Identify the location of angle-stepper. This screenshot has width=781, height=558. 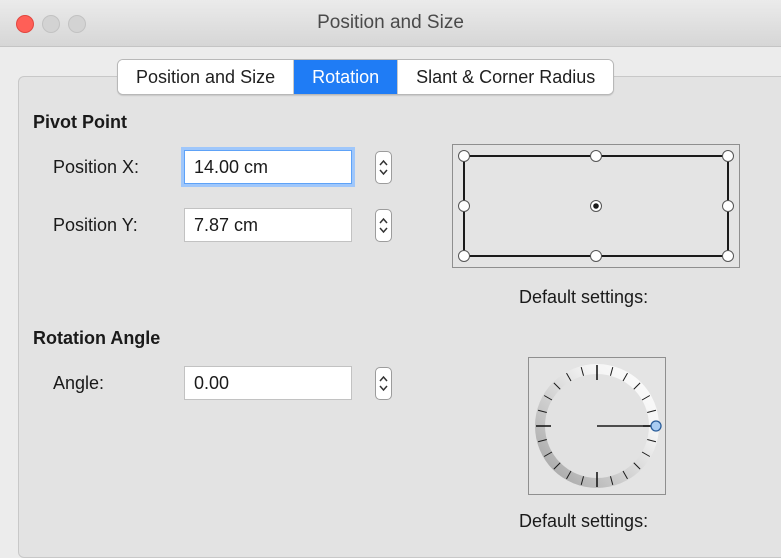
(383, 383).